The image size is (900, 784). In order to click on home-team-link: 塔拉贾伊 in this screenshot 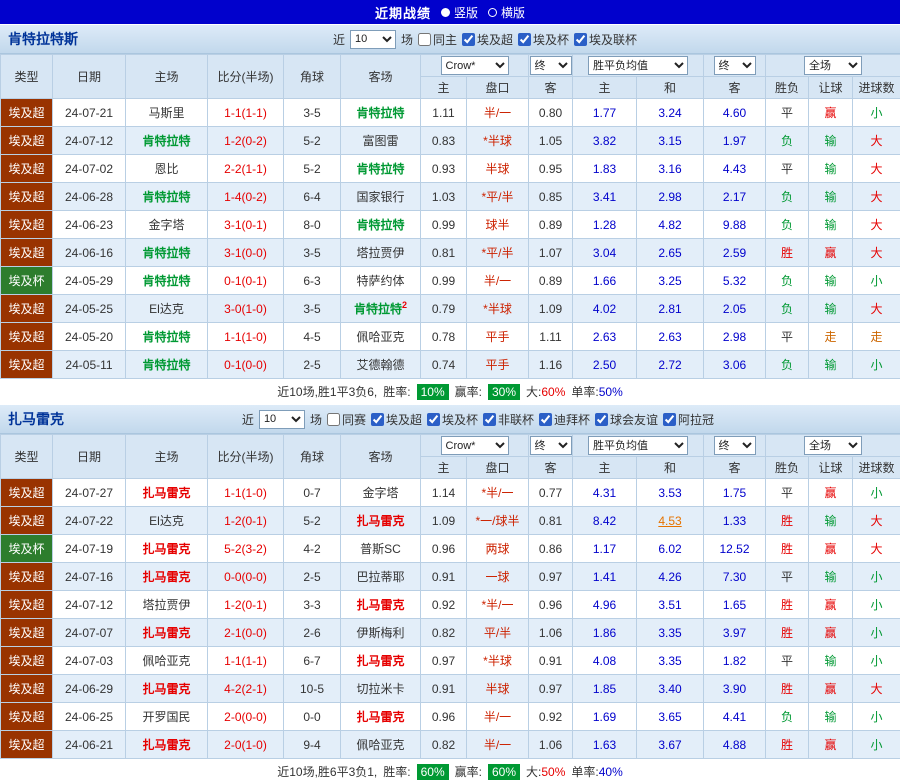, I will do `click(167, 605)`.